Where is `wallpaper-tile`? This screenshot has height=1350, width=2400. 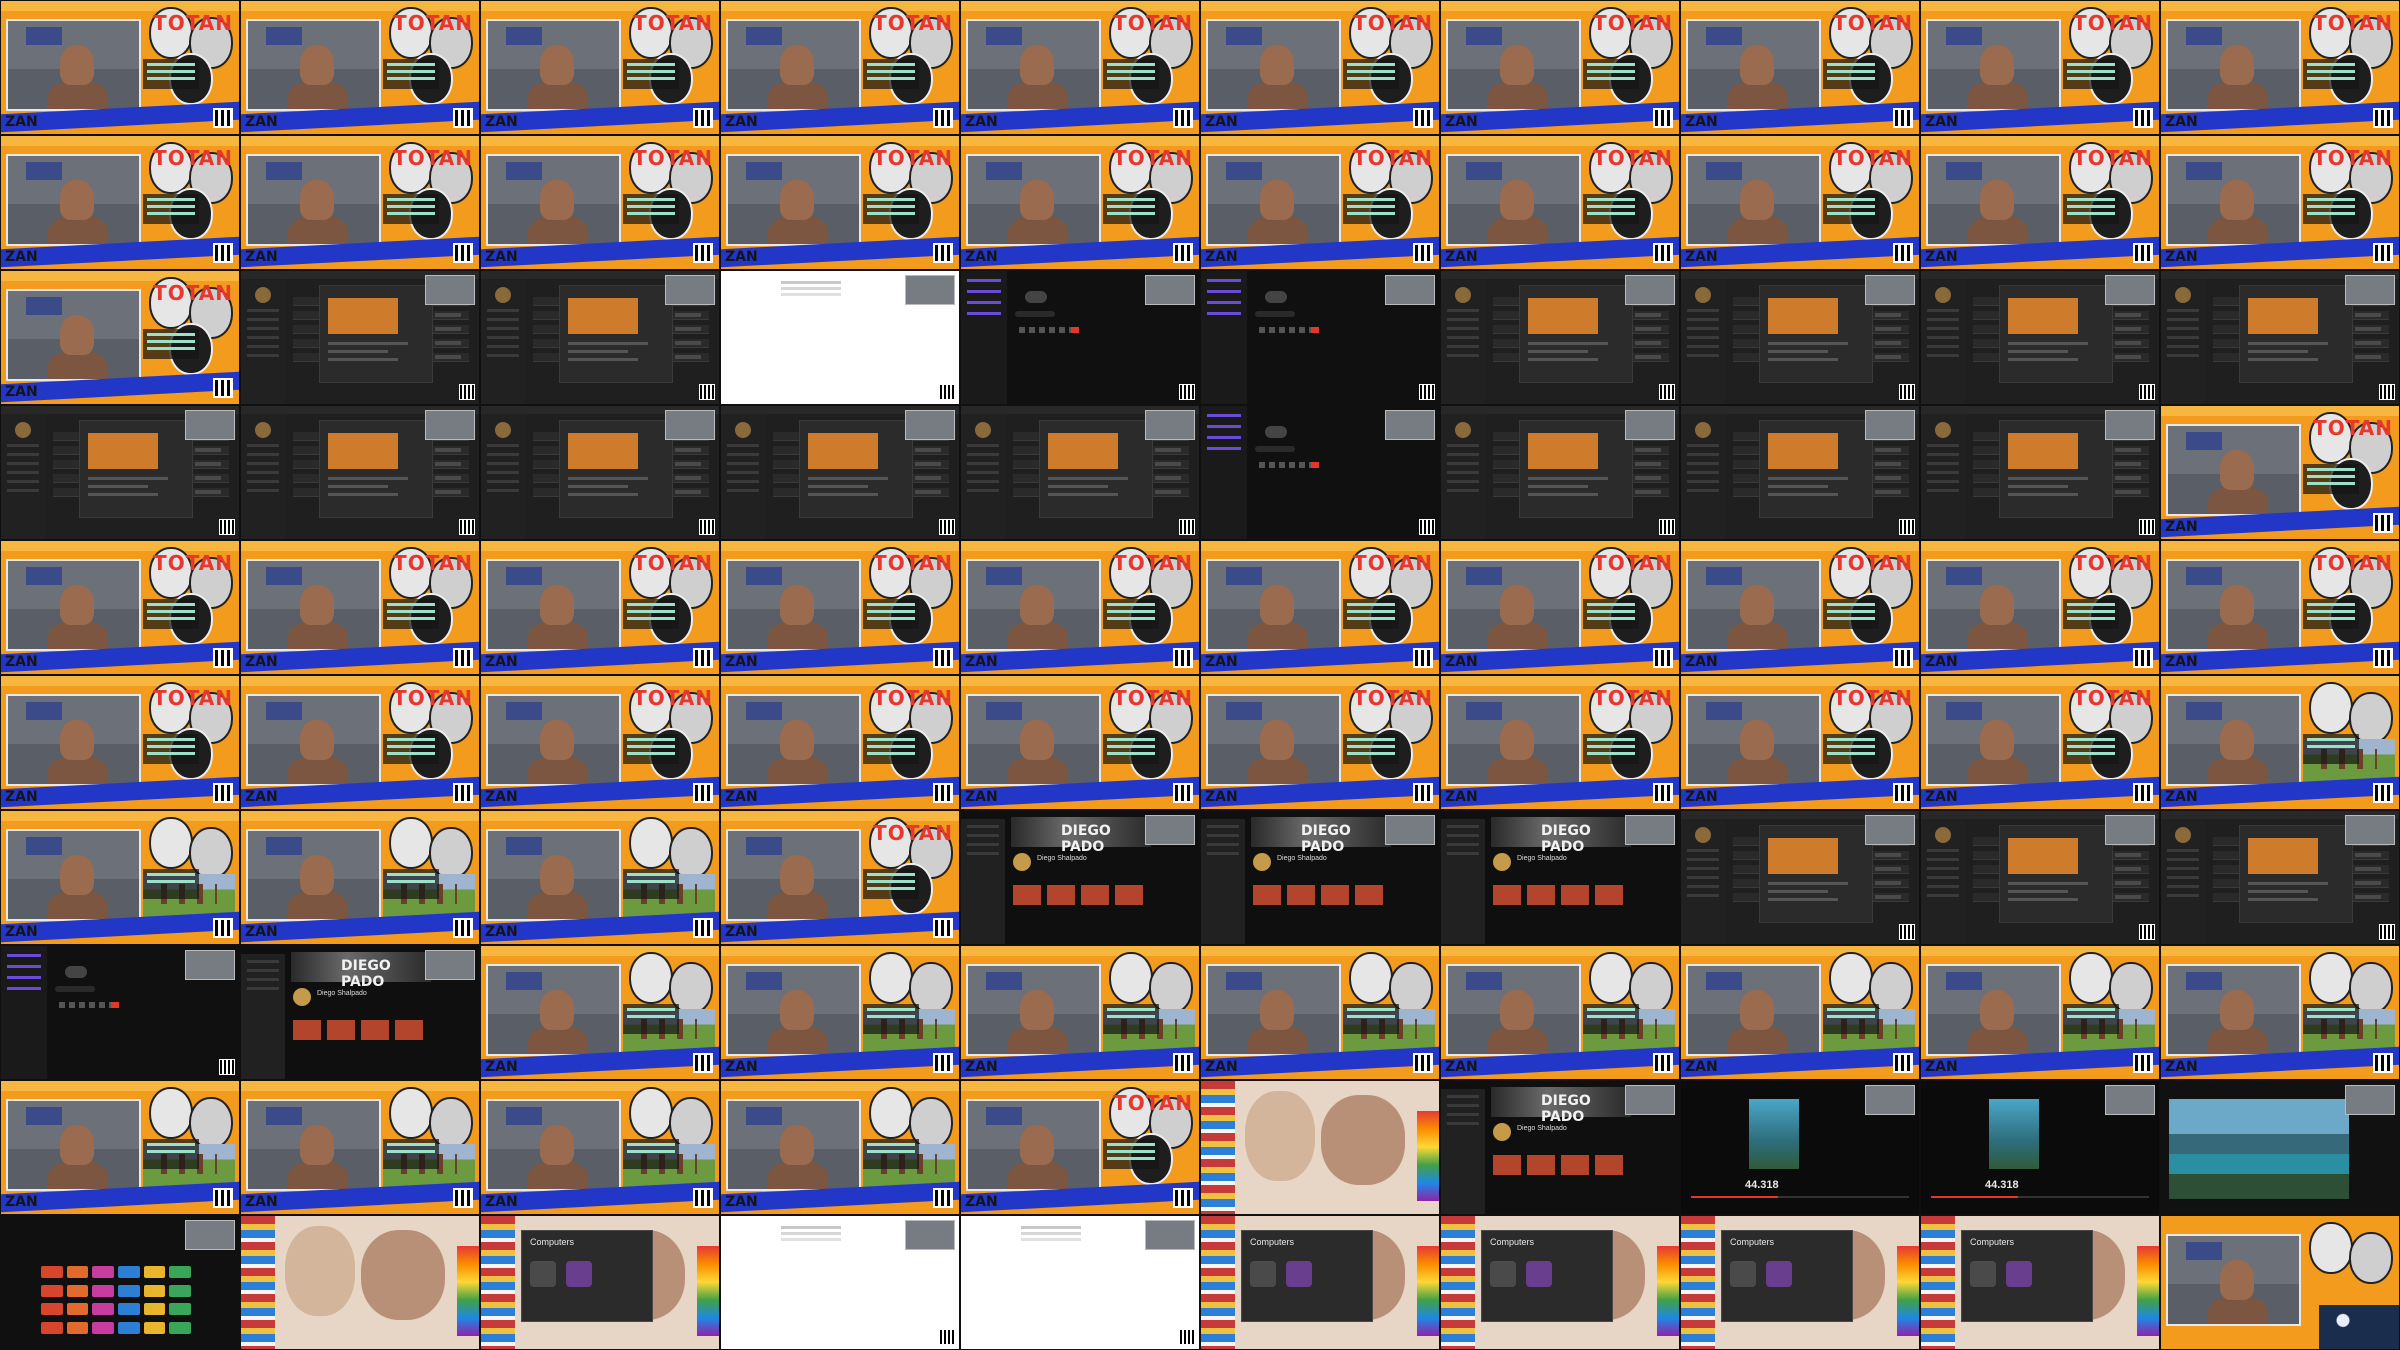 wallpaper-tile is located at coordinates (2280, 1147).